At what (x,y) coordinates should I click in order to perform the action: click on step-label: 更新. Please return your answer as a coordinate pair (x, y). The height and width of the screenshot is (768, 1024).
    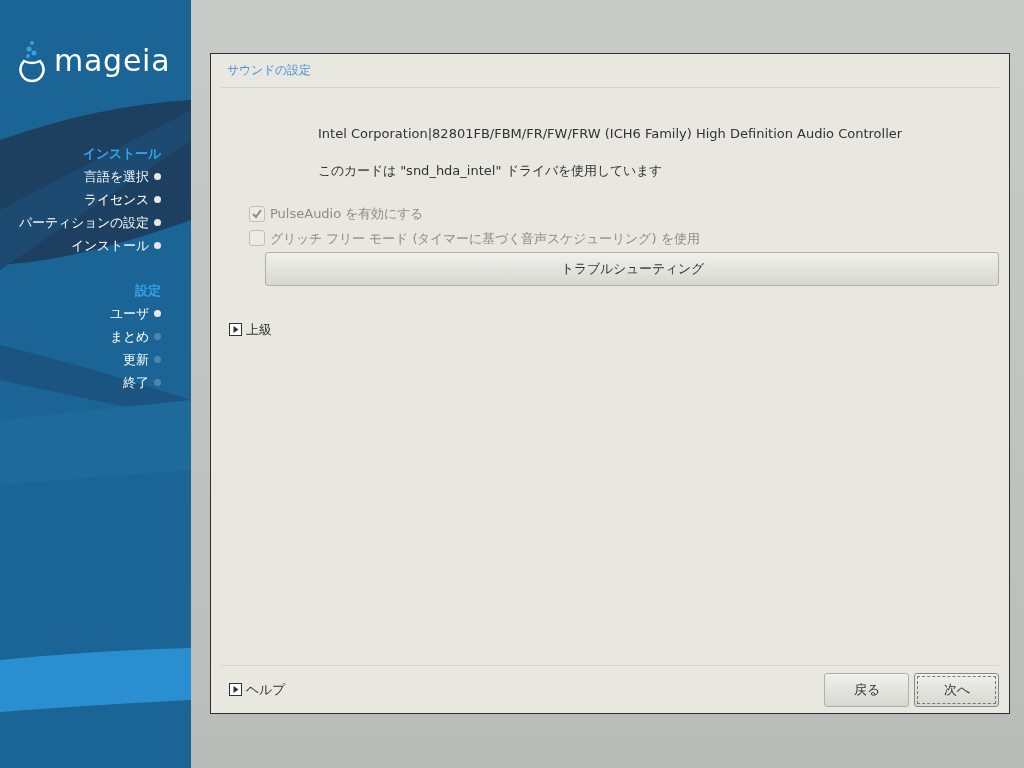
    Looking at the image, I should click on (136, 359).